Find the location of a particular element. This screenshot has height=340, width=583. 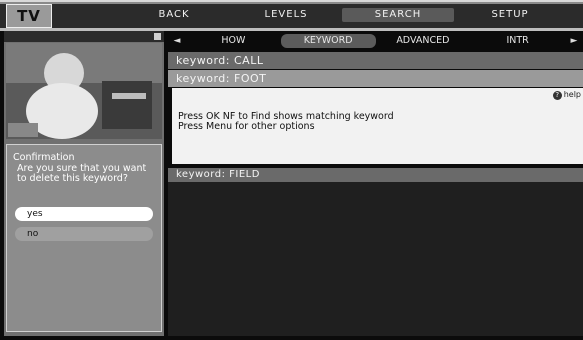

search-tabs: ◄ HOW KEYWORD ADVANCED INTR ► is located at coordinates (375, 41).